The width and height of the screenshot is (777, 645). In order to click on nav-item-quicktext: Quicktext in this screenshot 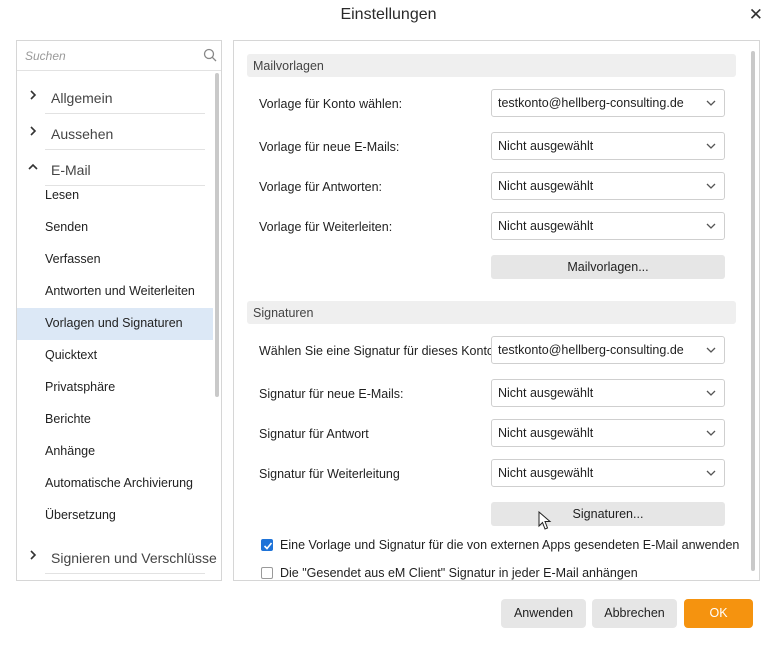, I will do `click(115, 356)`.